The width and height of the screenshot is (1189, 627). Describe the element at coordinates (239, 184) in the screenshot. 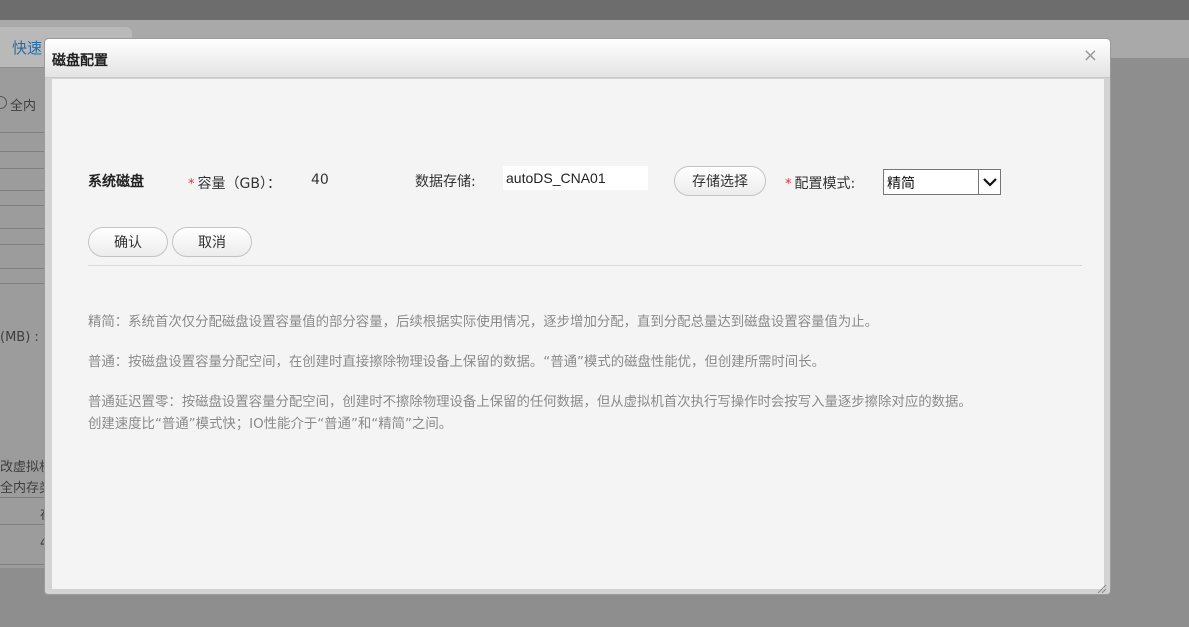

I see `capacity-label: 容量（GB）：` at that location.